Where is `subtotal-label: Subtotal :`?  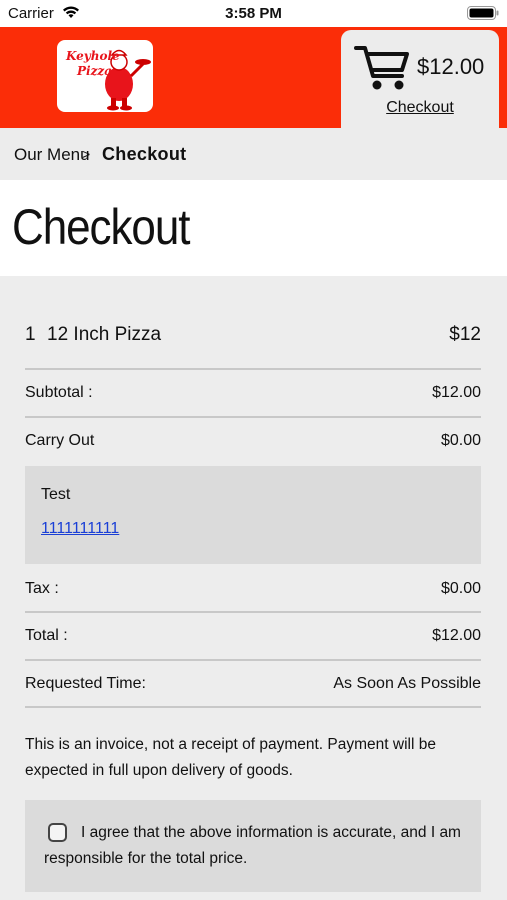 subtotal-label: Subtotal : is located at coordinates (59, 392).